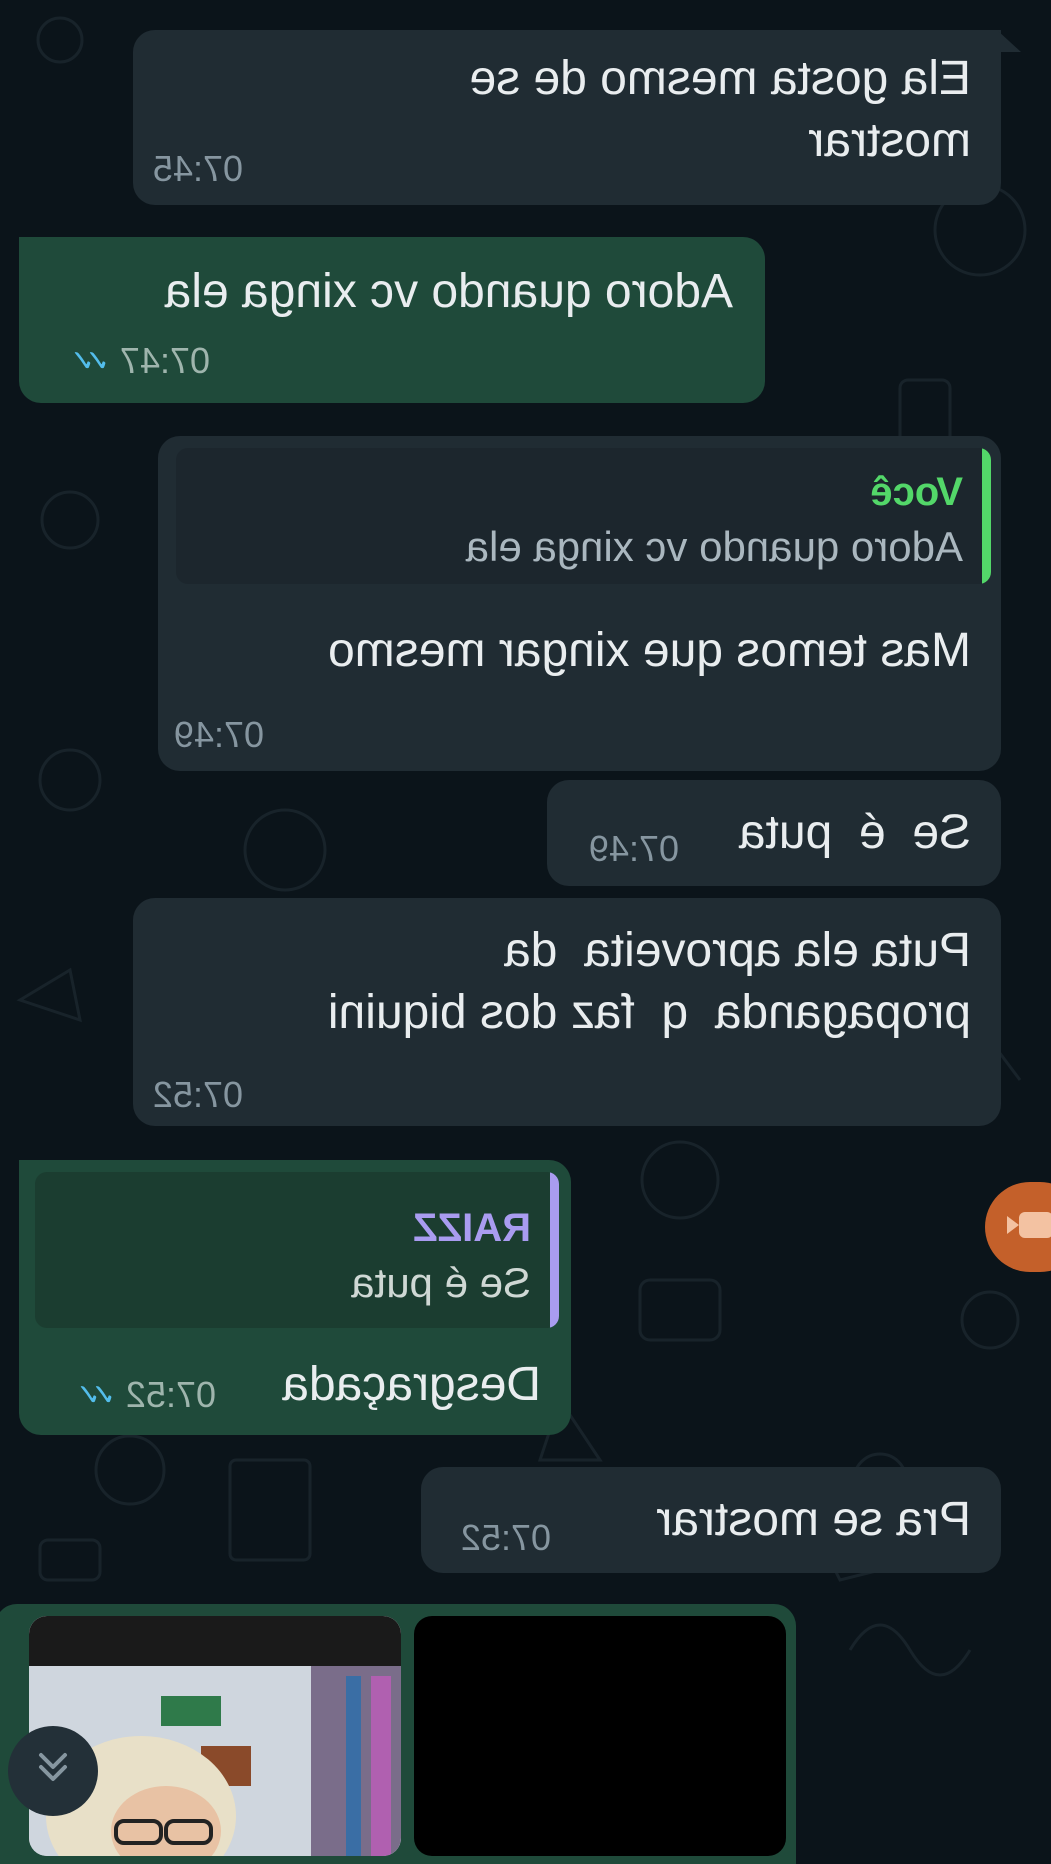  What do you see at coordinates (144, 360) in the screenshot?
I see `message-time: 07:47 ✓✓` at bounding box center [144, 360].